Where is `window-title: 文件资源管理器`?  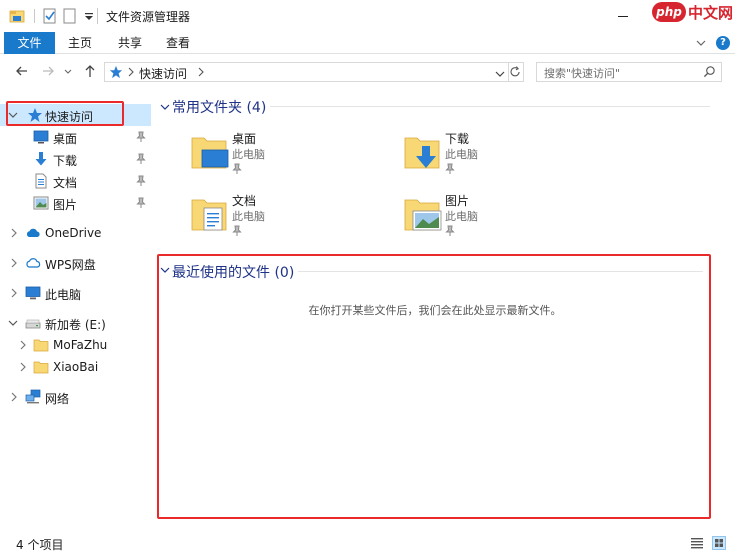 window-title: 文件资源管理器 is located at coordinates (148, 17).